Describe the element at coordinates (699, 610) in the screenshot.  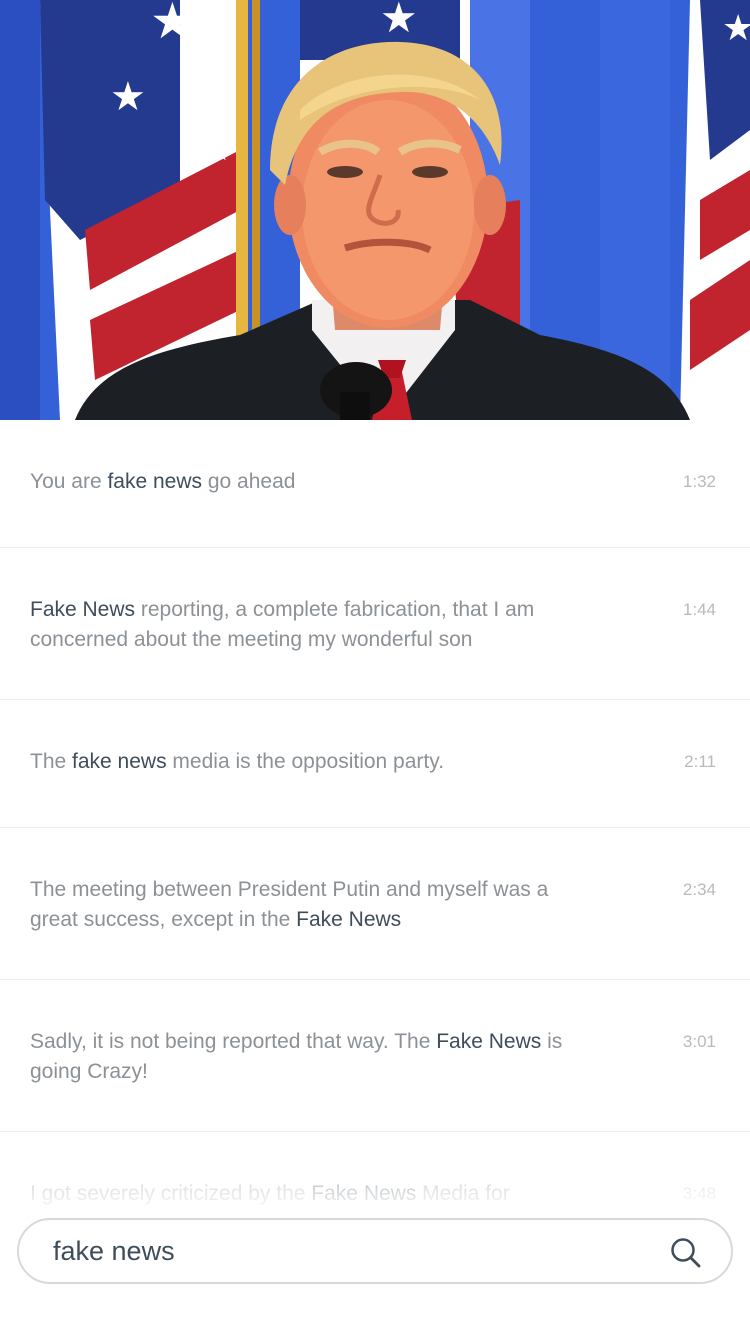
I see `timestamp: 1:44` at that location.